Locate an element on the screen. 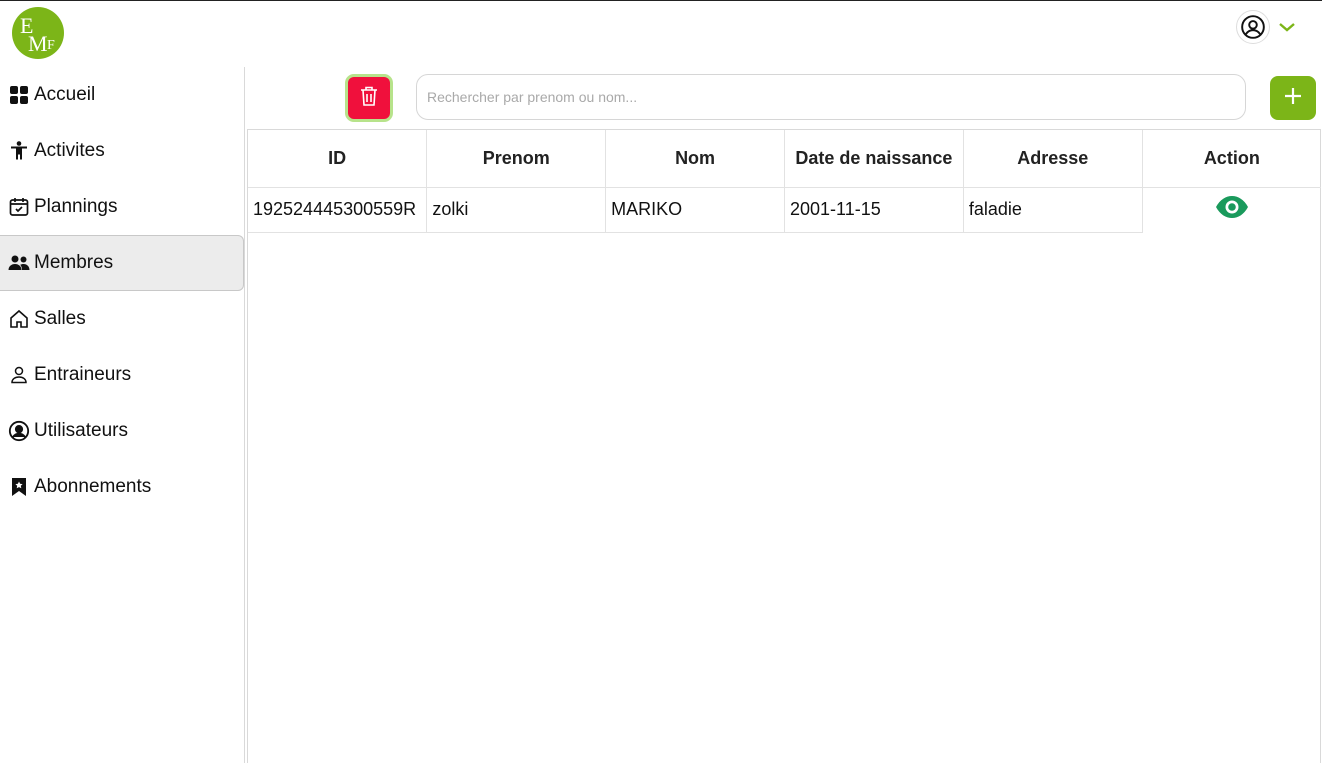  eye-icon is located at coordinates (1232, 207).